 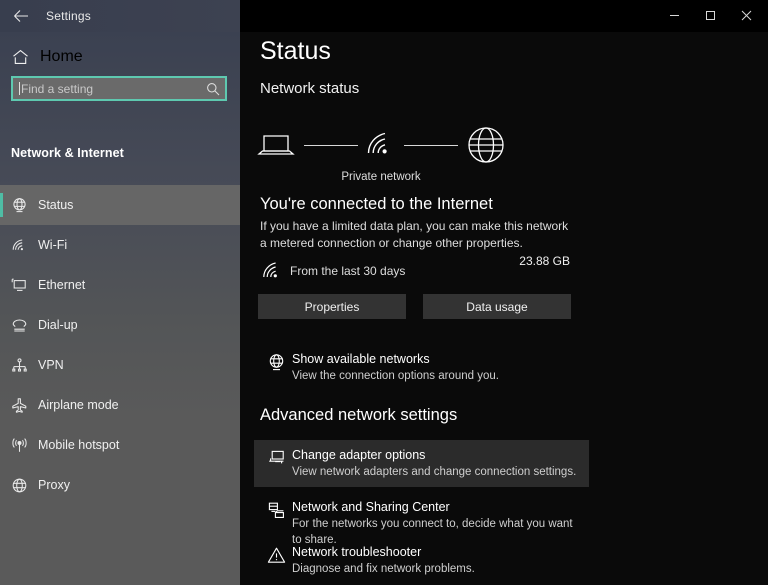 What do you see at coordinates (54, 485) in the screenshot?
I see `sidebar-item-label: Proxy` at bounding box center [54, 485].